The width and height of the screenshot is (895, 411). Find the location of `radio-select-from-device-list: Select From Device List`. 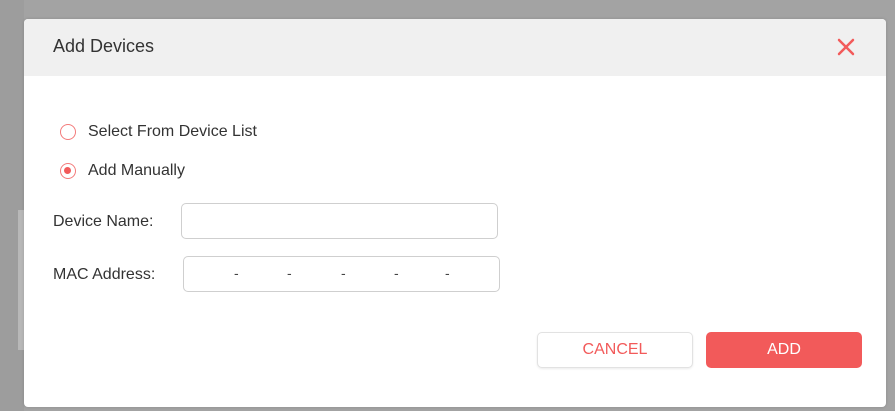

radio-select-from-device-list: Select From Device List is located at coordinates (158, 132).